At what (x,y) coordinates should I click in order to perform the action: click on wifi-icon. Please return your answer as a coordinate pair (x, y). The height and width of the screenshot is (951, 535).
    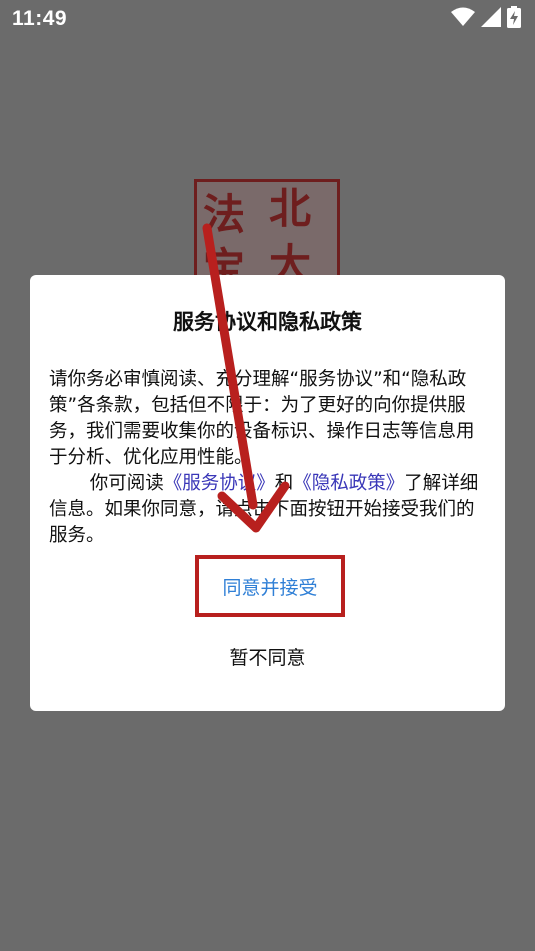
    Looking at the image, I should click on (463, 17).